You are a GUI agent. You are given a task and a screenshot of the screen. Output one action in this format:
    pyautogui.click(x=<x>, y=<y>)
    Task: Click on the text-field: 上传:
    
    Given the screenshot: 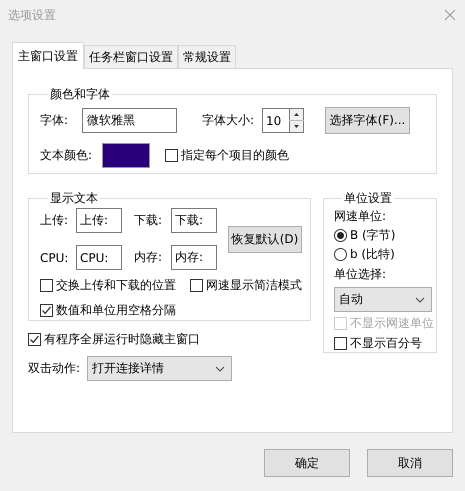 What is the action you would take?
    pyautogui.click(x=99, y=220)
    